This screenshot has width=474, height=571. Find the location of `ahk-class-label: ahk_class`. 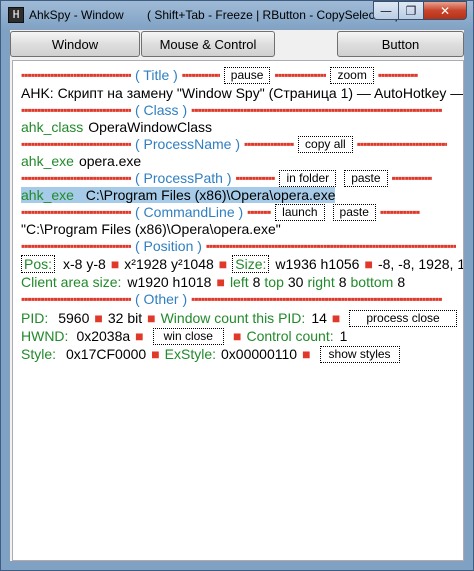

ahk-class-label: ahk_class is located at coordinates (52, 127).